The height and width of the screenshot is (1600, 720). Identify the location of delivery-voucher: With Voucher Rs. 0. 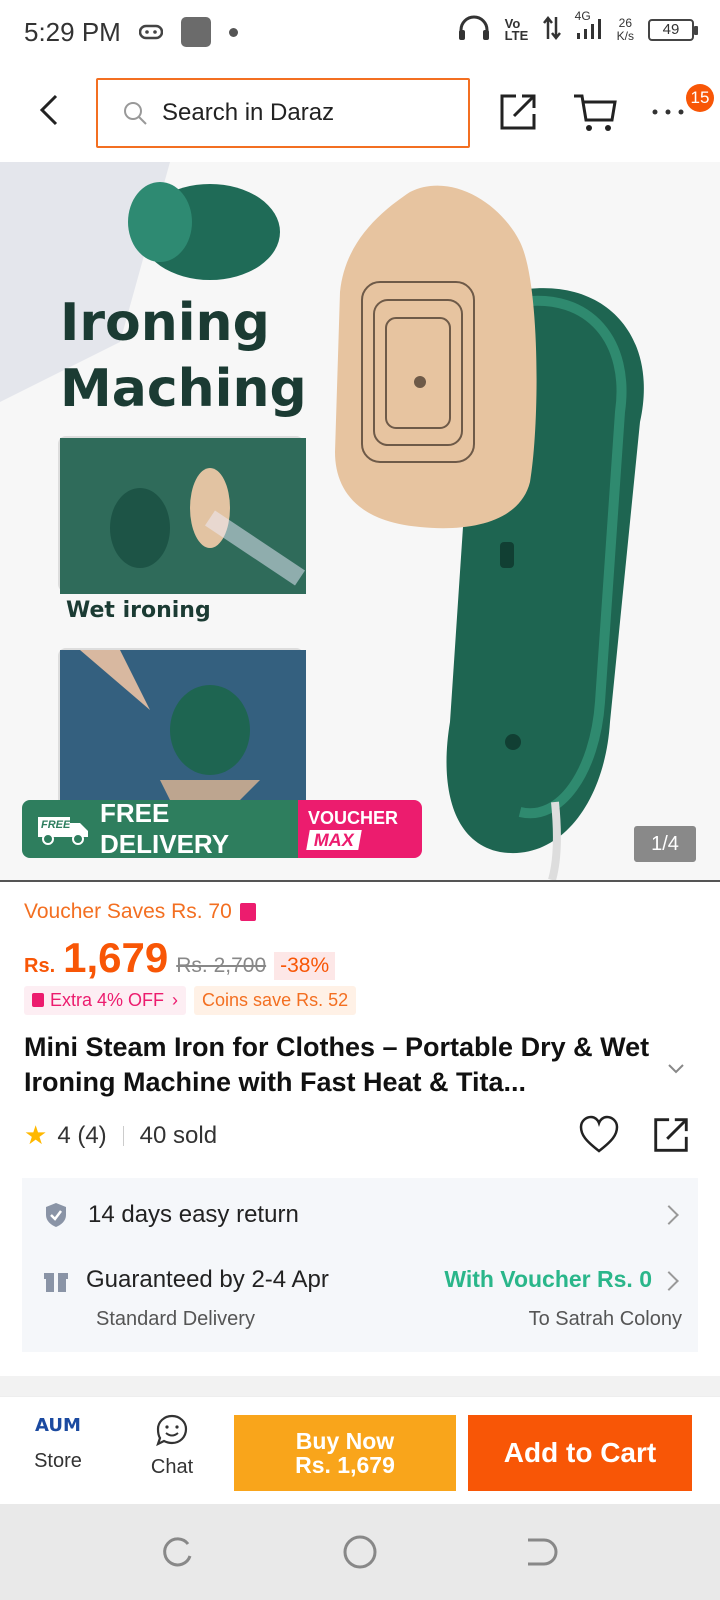
(548, 1279).